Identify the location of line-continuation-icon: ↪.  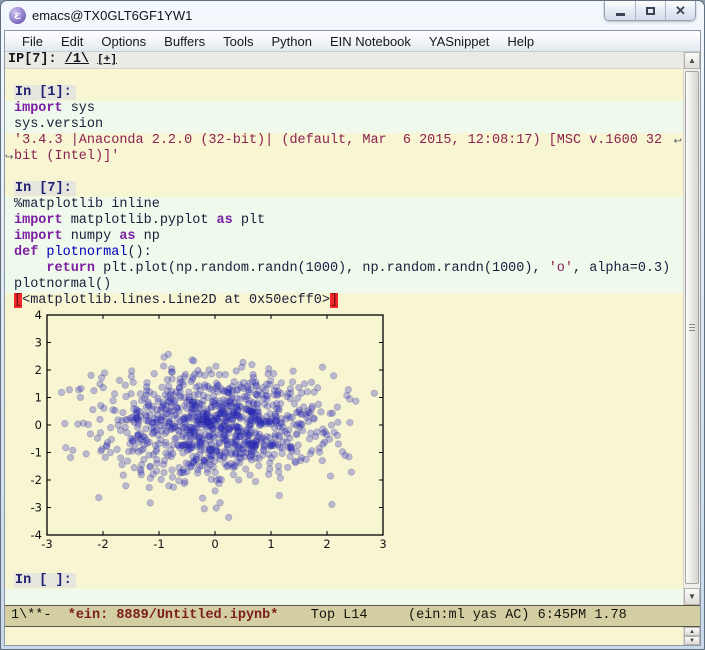
(9, 157).